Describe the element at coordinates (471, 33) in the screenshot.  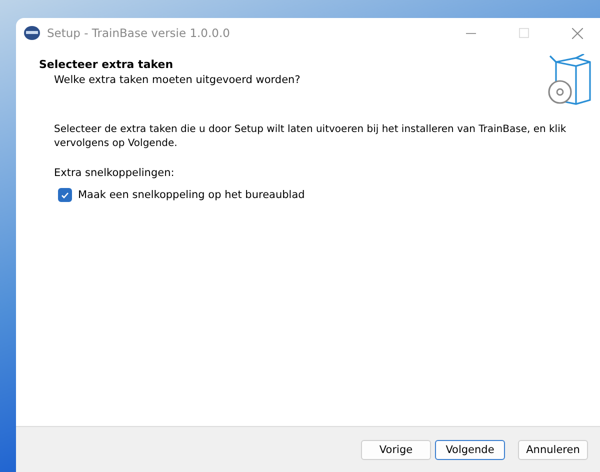
I see `minimize-icon` at that location.